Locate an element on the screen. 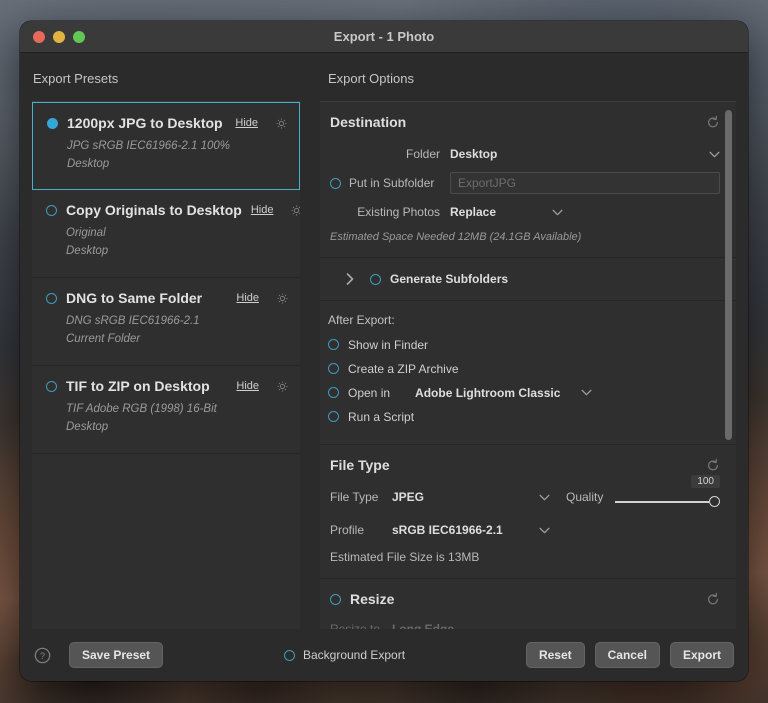 The width and height of the screenshot is (768, 703). open-in-radio is located at coordinates (333, 392).